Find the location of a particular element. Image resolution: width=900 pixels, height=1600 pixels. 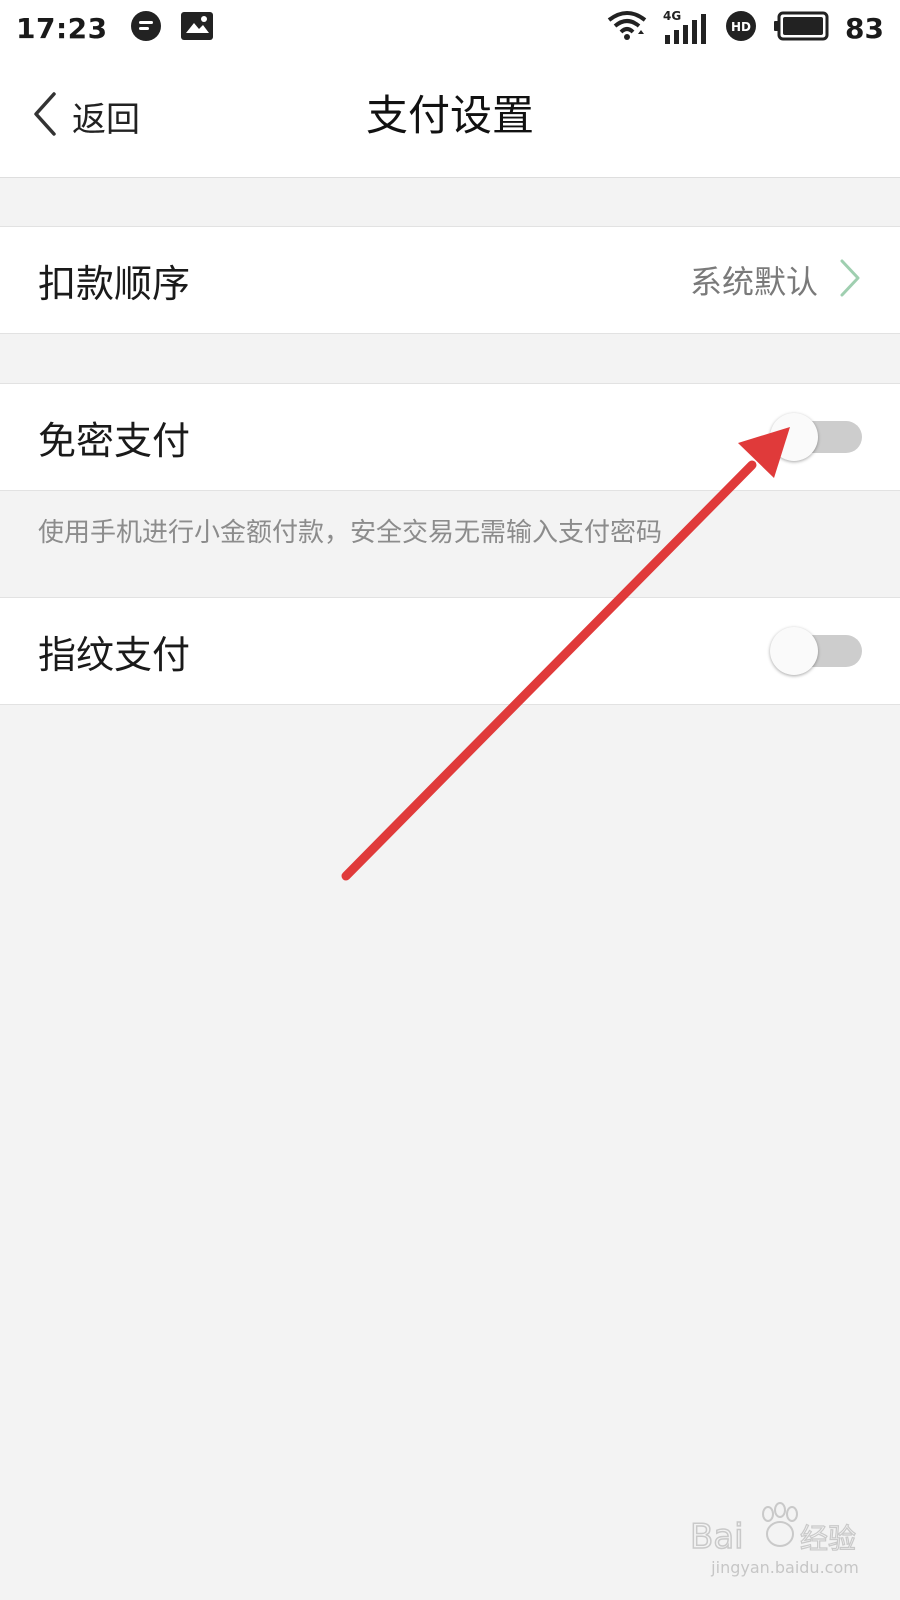

password-free-payment-right is located at coordinates (816, 437).